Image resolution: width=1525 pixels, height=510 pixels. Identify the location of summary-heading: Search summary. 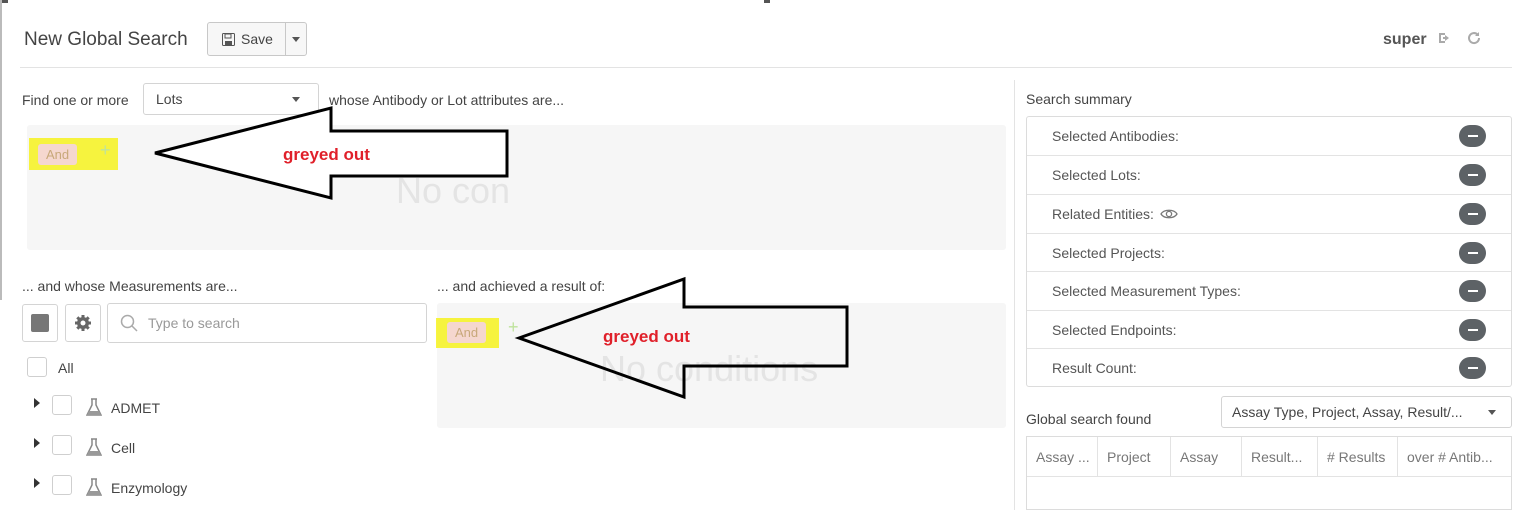
(1079, 99).